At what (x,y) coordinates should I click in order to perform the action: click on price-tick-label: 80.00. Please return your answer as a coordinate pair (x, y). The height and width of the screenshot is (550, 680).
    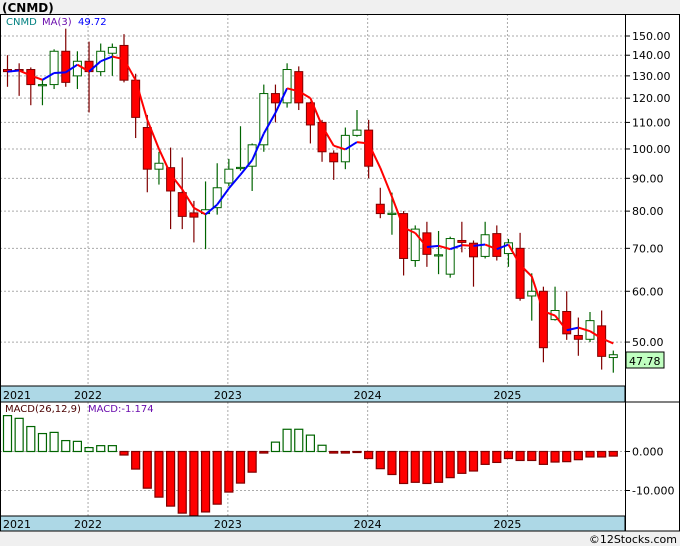
    Looking at the image, I should click on (648, 211).